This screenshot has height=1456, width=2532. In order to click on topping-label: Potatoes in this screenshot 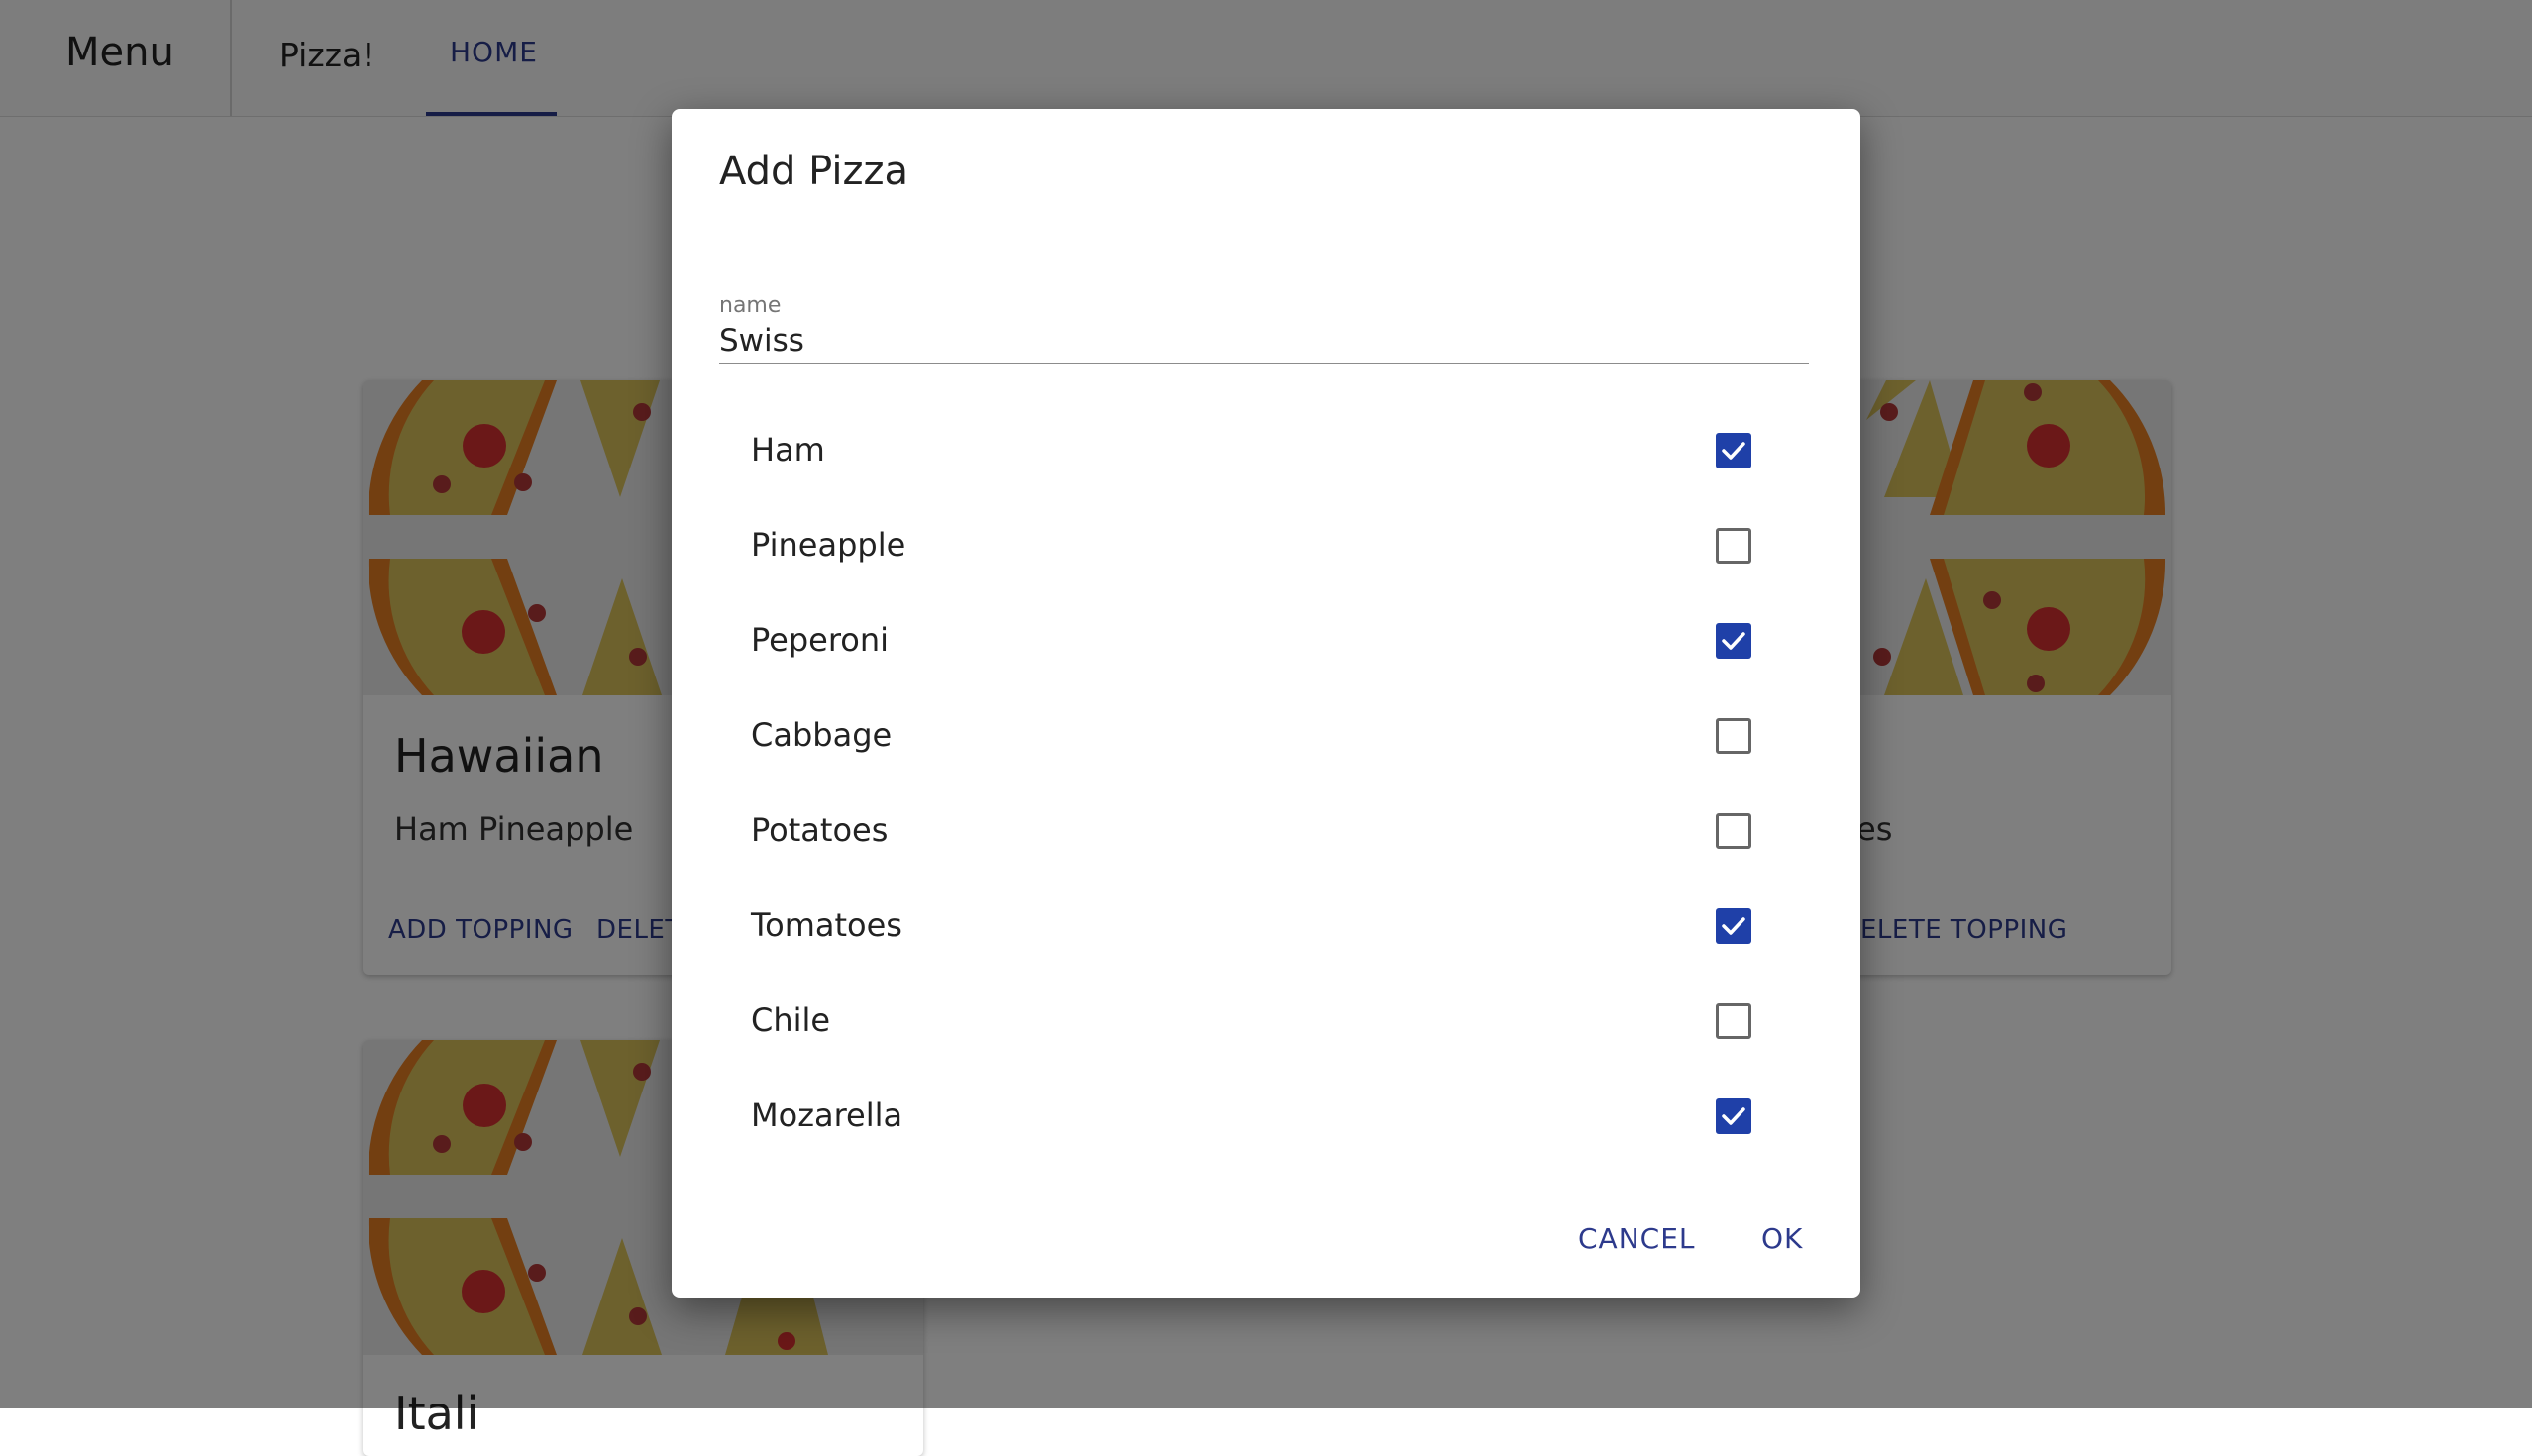, I will do `click(820, 830)`.